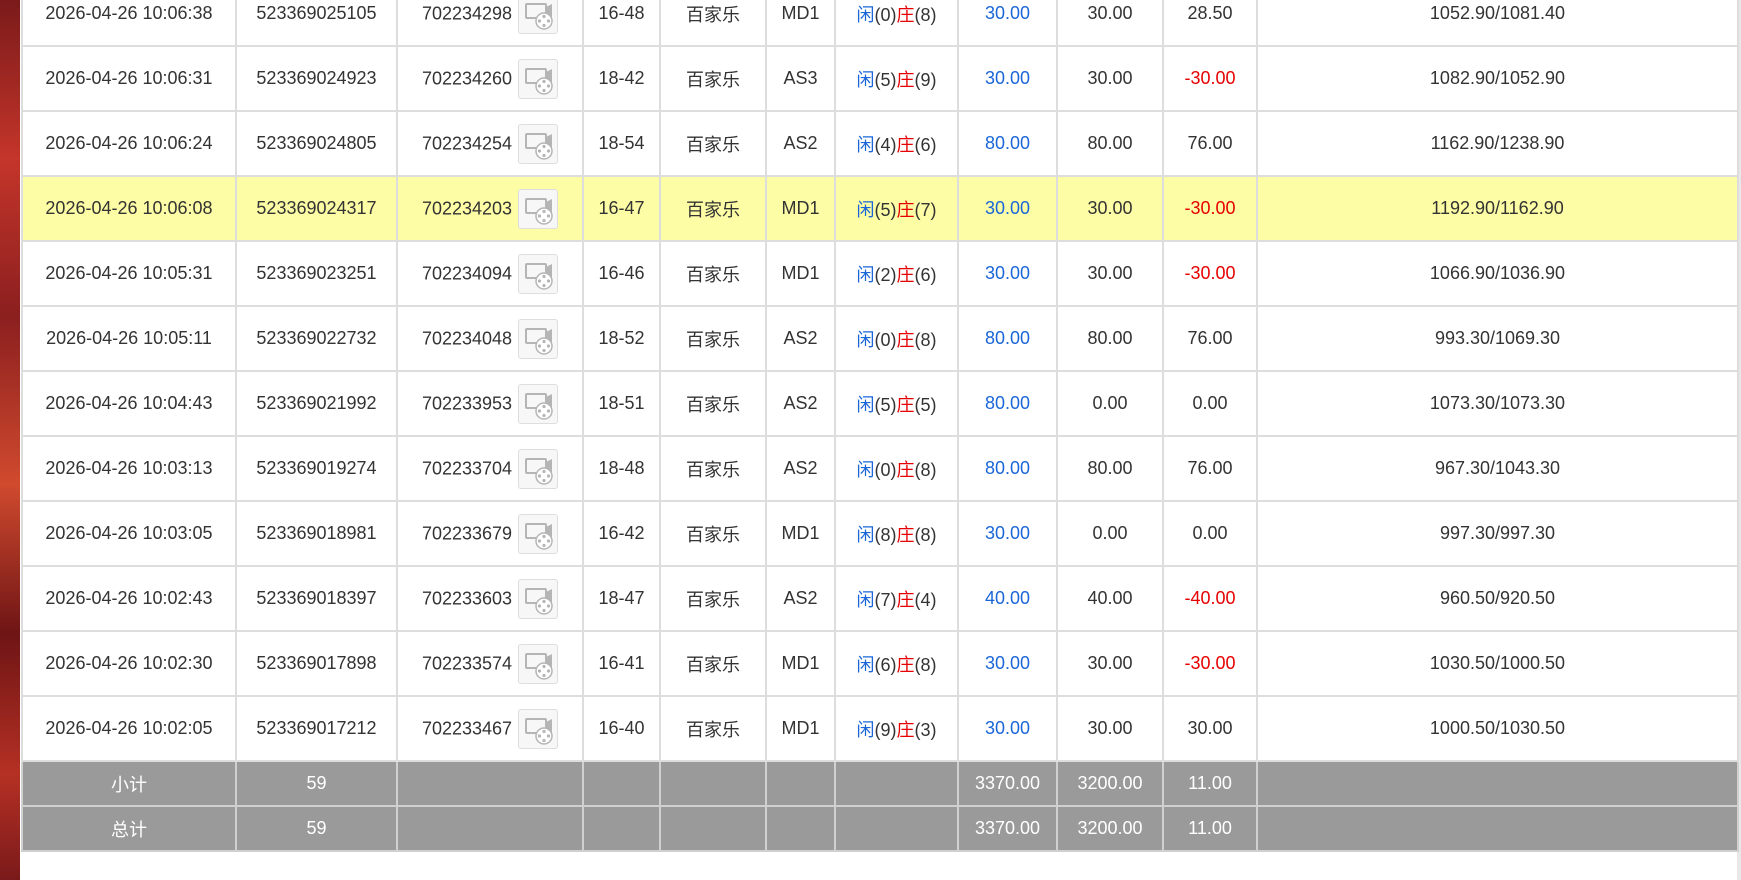 Image resolution: width=1741 pixels, height=880 pixels. I want to click on round-id-cell: 702234094, so click(490, 273).